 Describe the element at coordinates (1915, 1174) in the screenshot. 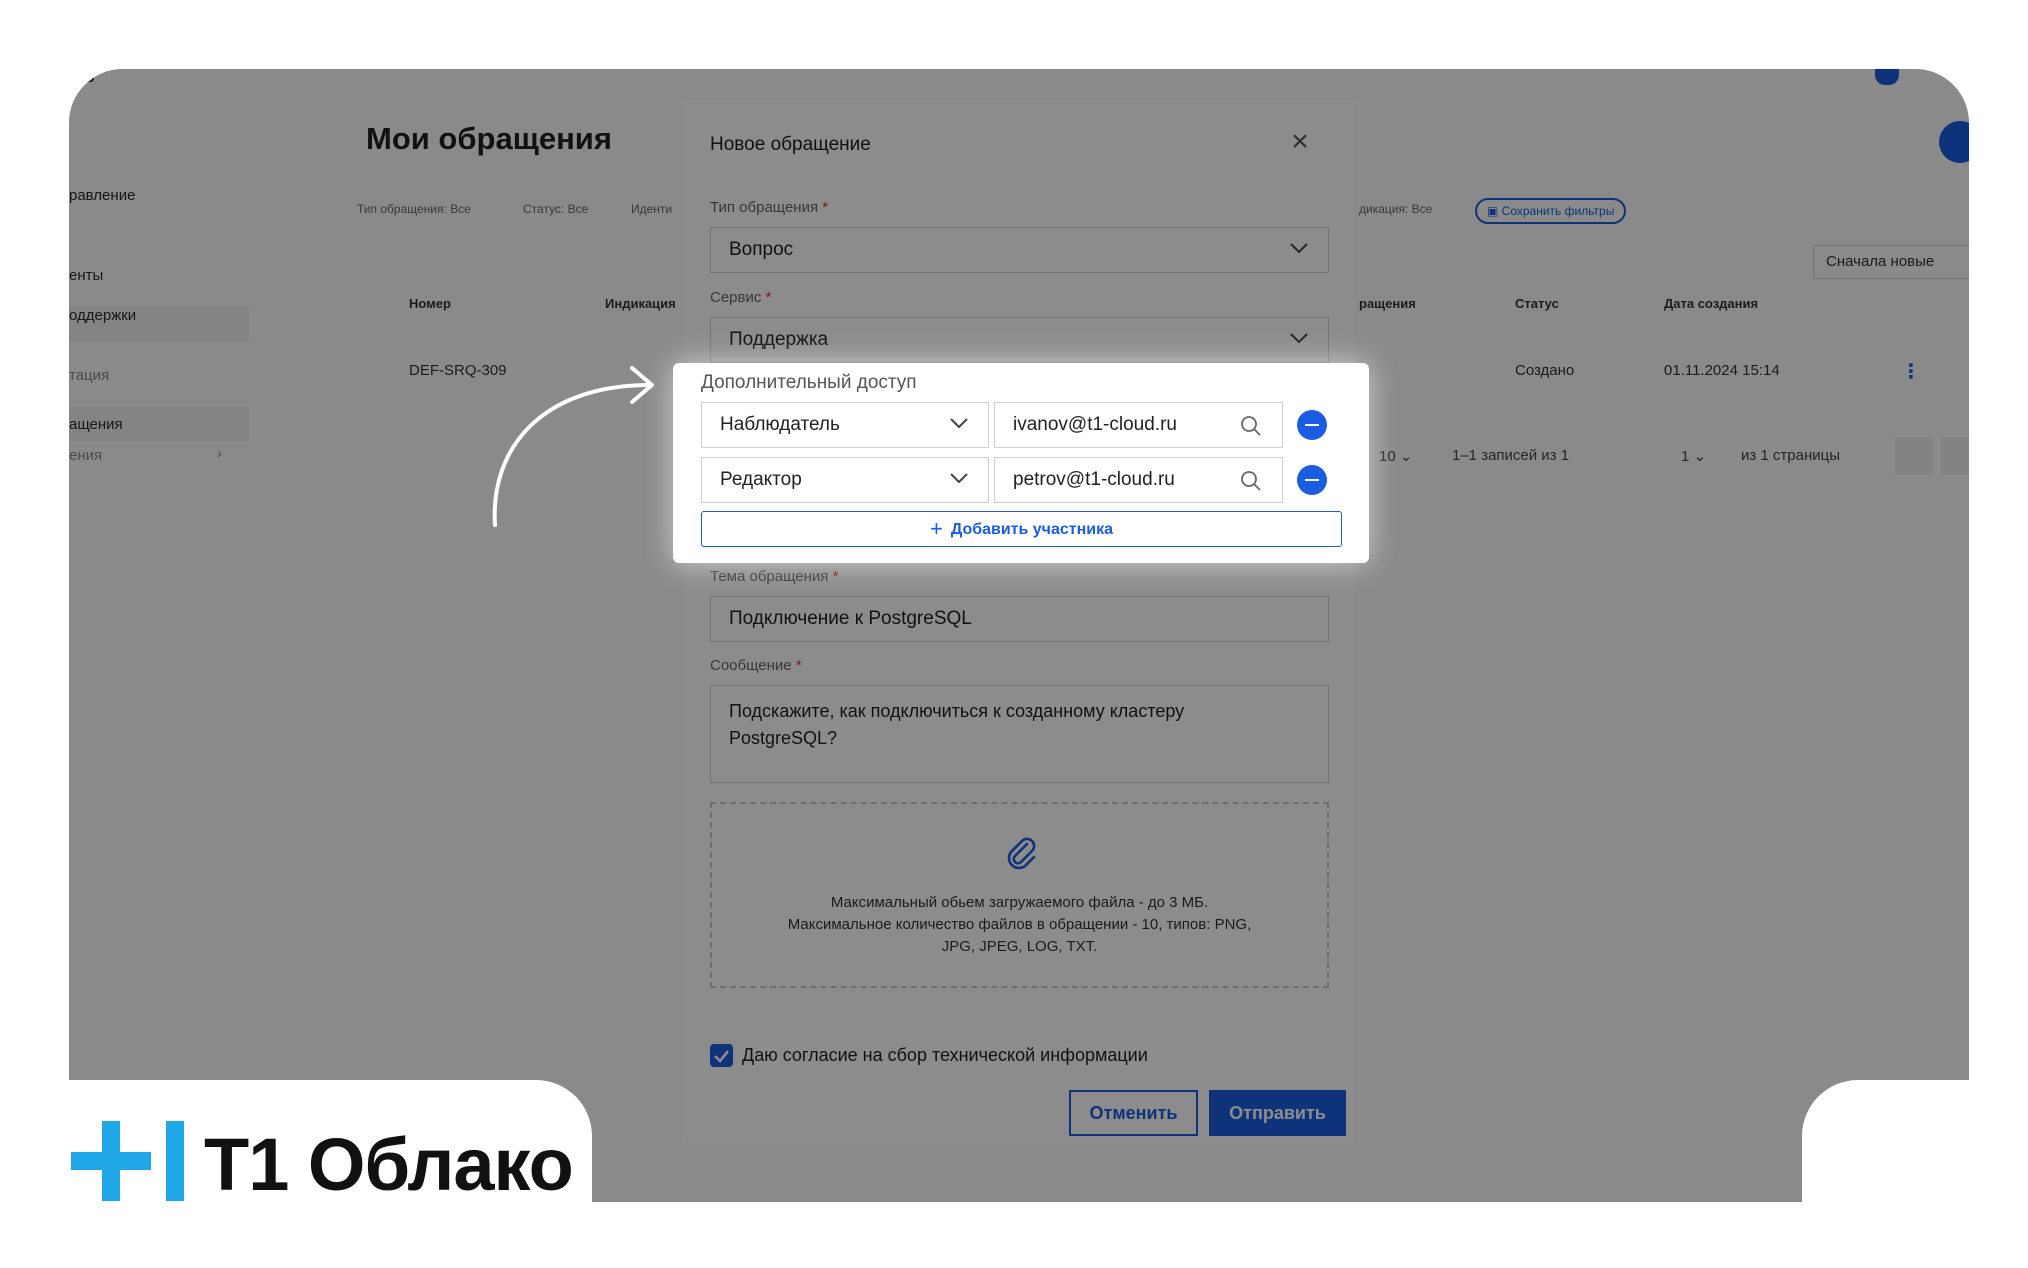

I see `corner-cutout-right` at that location.